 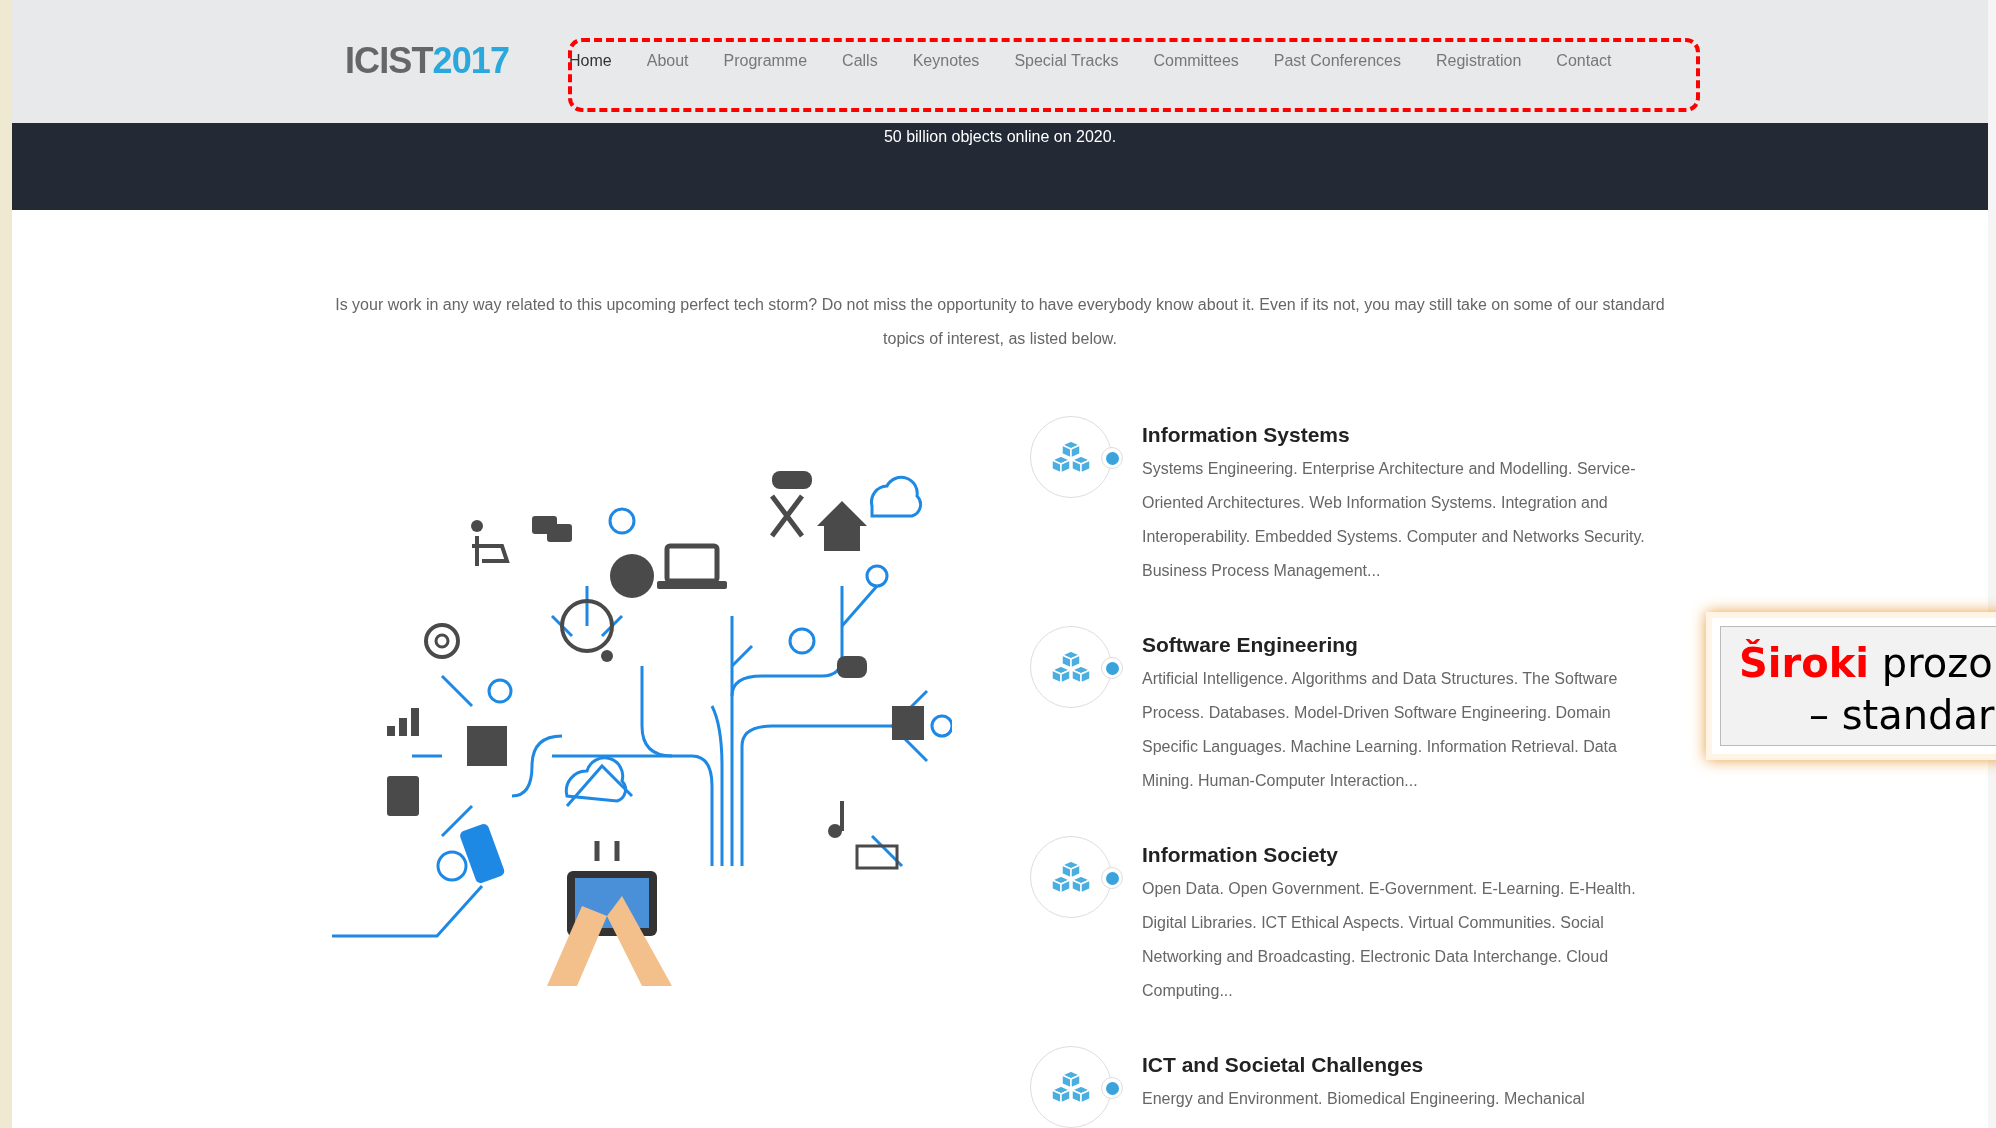 What do you see at coordinates (1902, 715) in the screenshot?
I see `callout-text: – standar` at bounding box center [1902, 715].